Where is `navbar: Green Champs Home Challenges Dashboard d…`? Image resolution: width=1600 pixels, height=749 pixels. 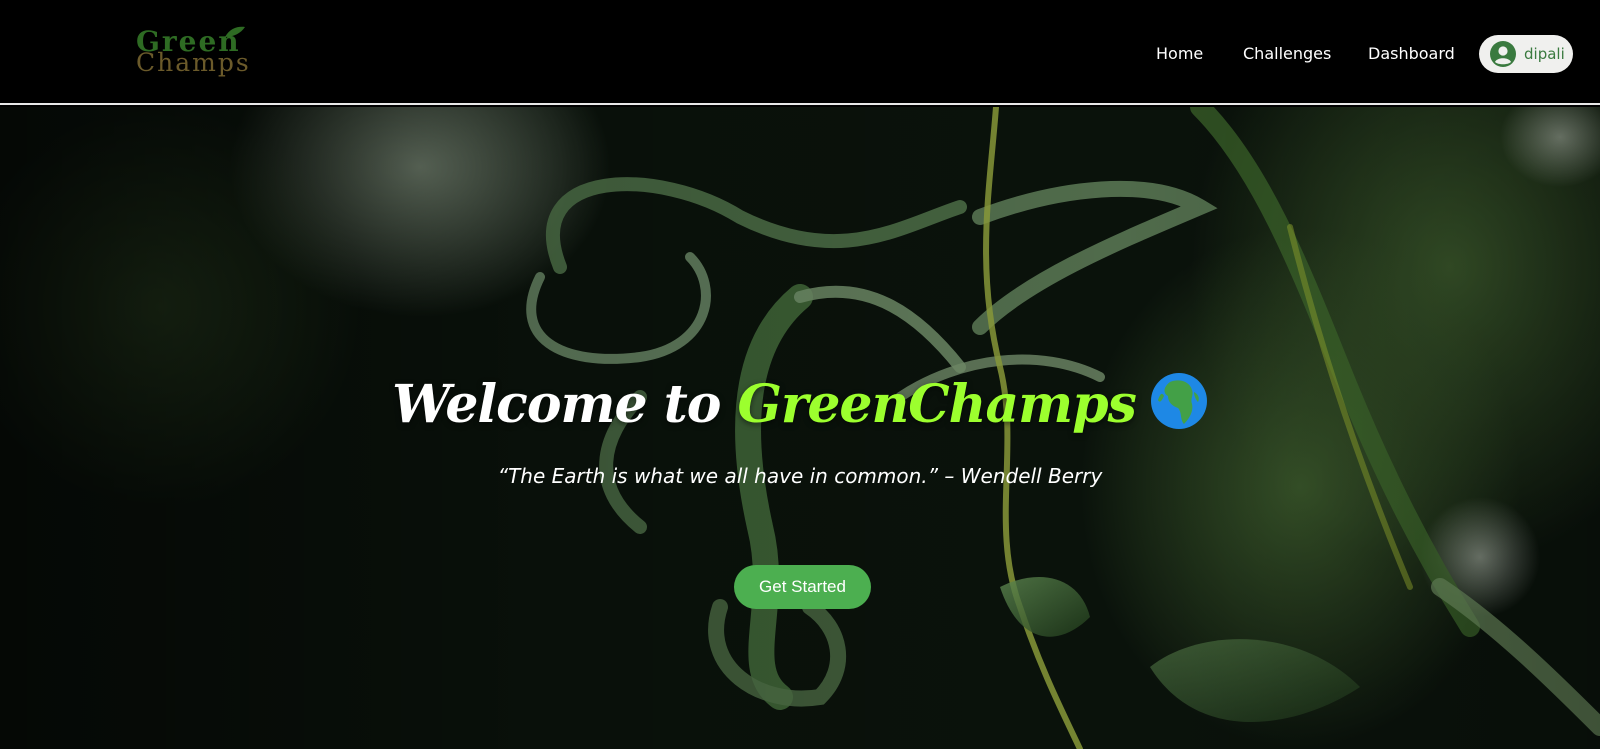 navbar: Green Champs Home Challenges Dashboard d… is located at coordinates (800, 52).